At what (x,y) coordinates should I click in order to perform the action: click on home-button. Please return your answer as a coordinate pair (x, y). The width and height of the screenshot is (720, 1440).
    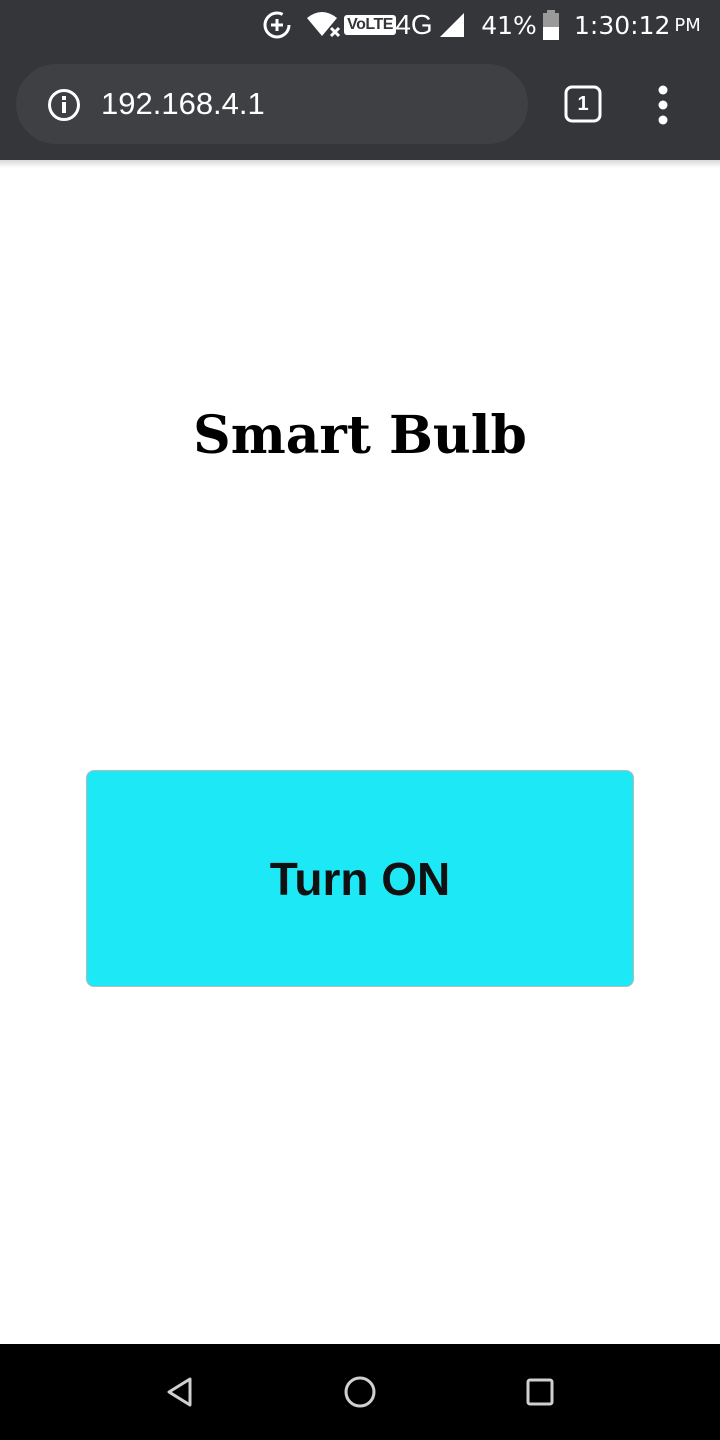
    Looking at the image, I should click on (360, 1392).